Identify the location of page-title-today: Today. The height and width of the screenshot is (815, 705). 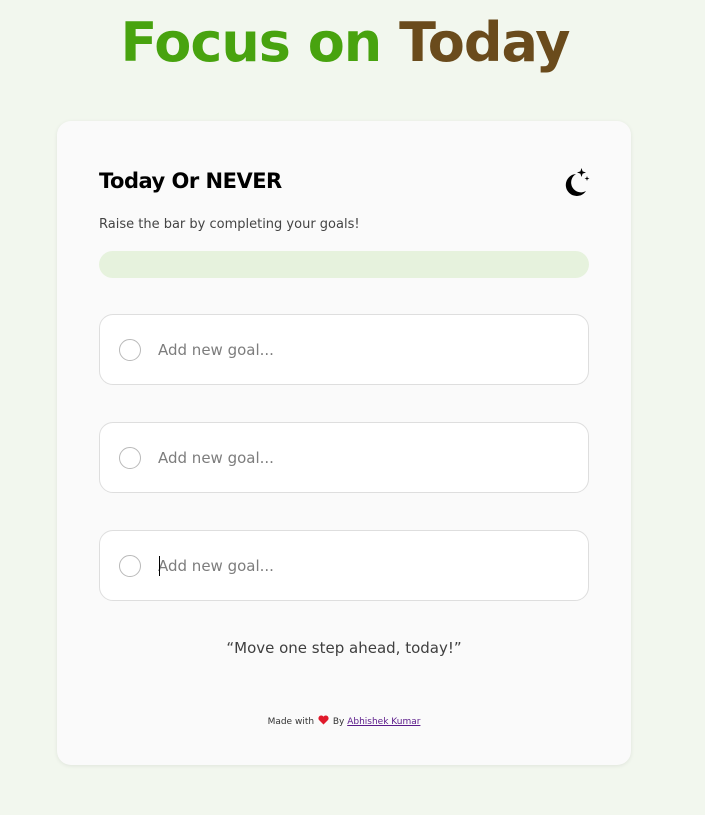
(484, 42).